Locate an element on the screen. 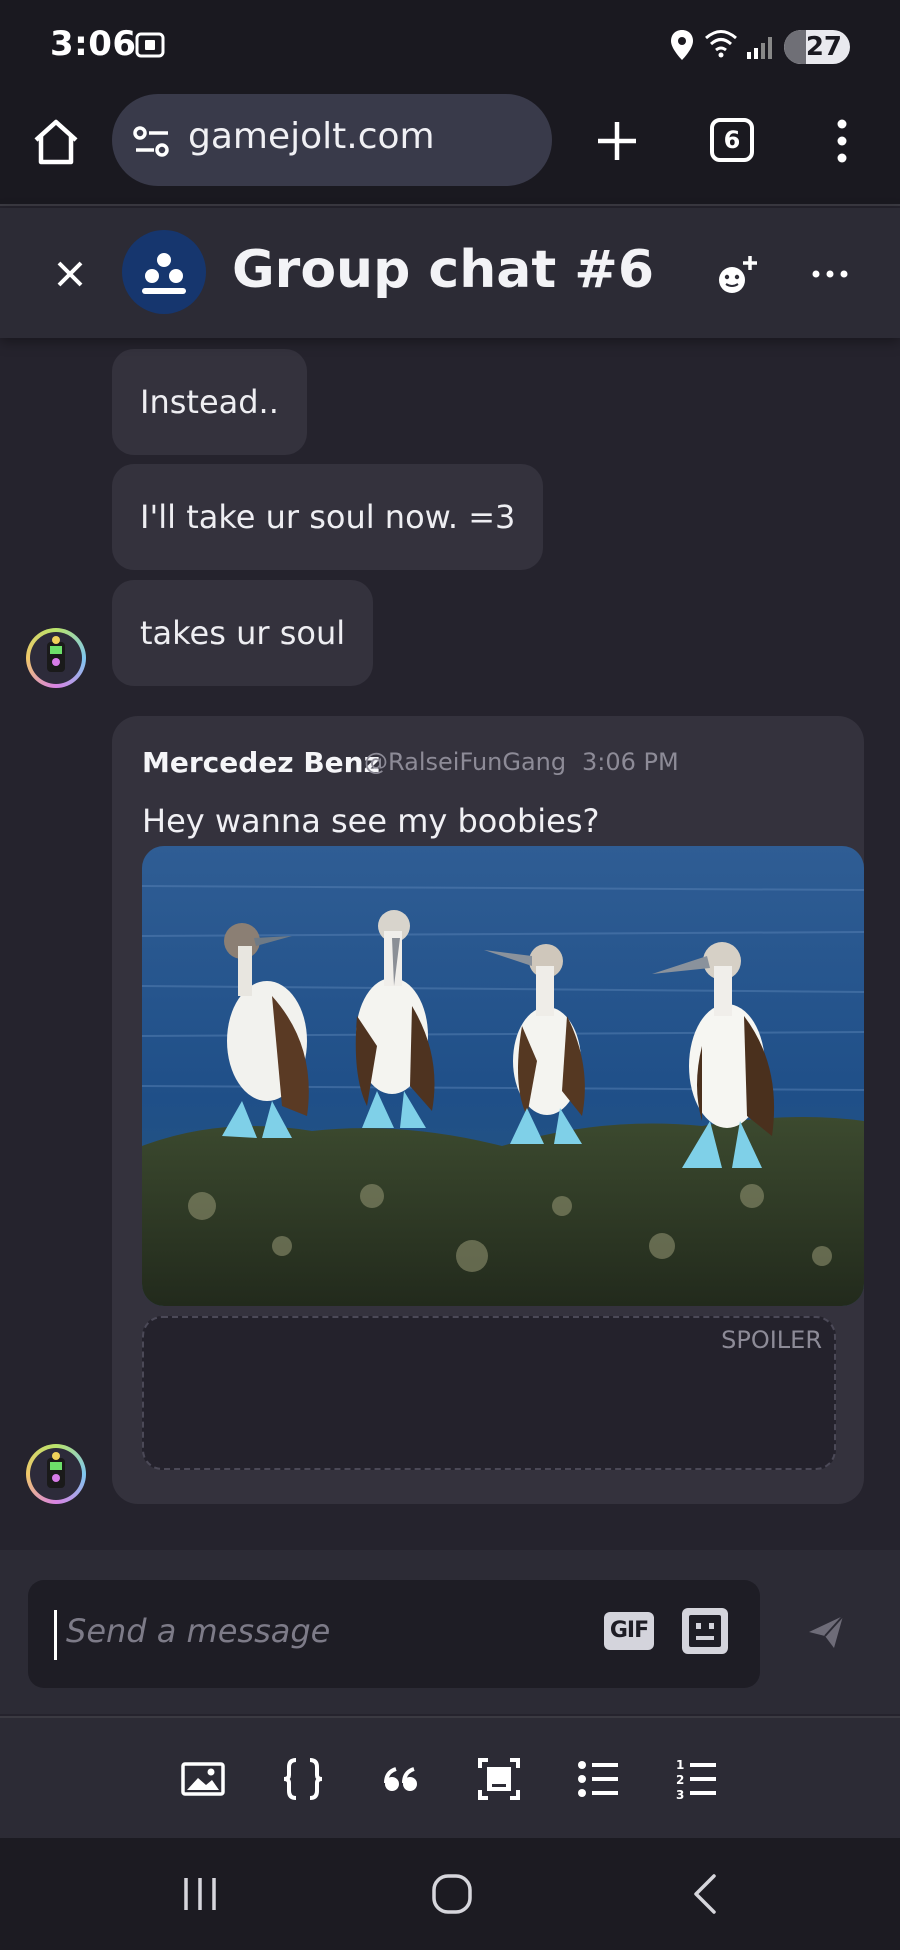 This screenshot has width=900, height=1950. add-member-icon is located at coordinates (737, 275).